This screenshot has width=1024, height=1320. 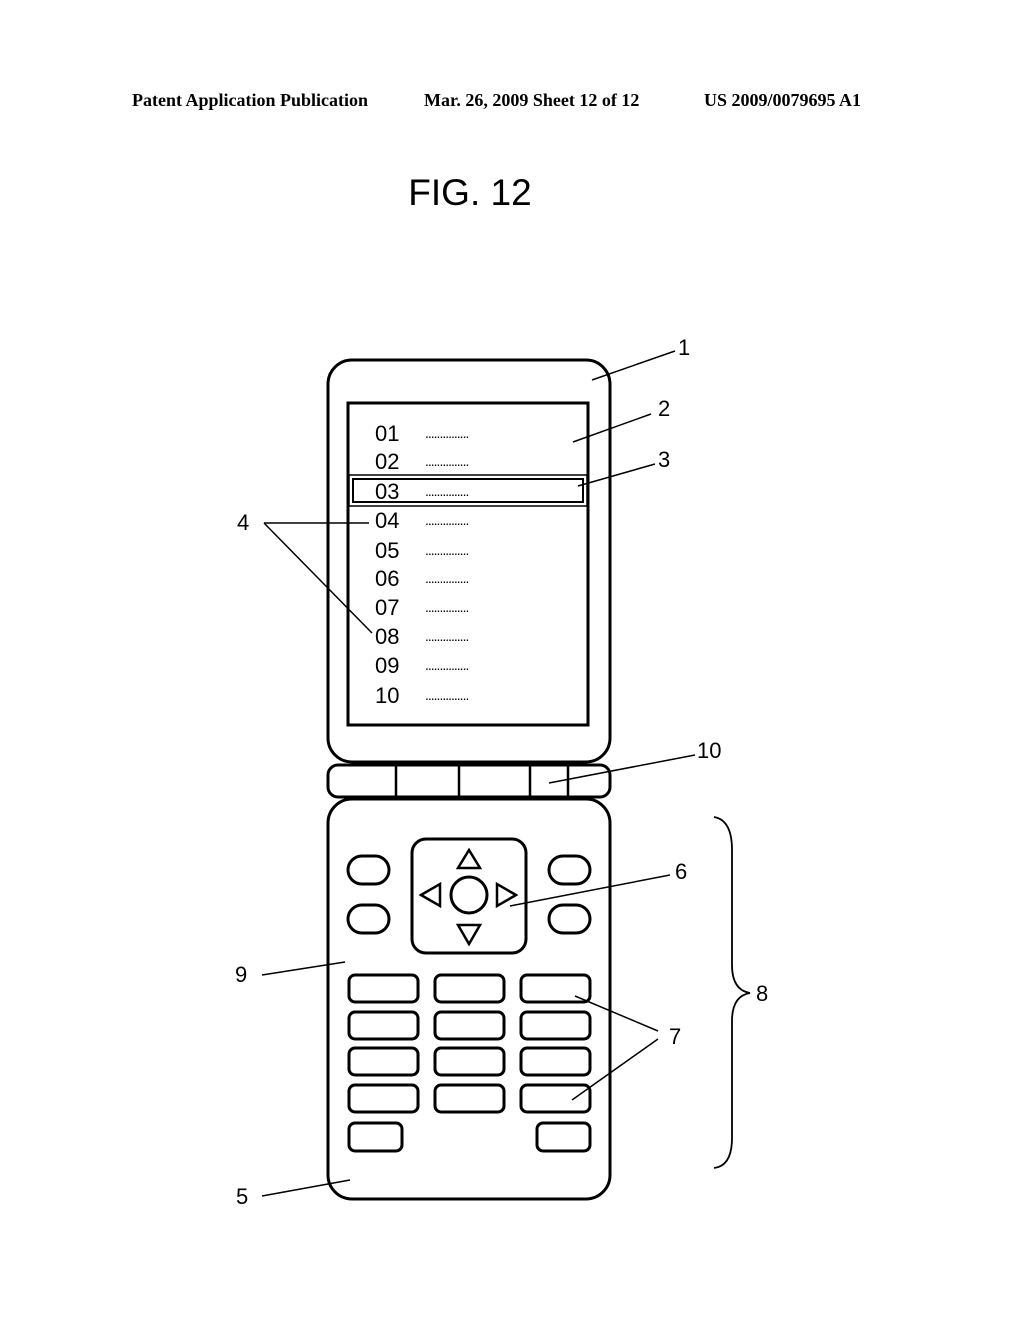 I want to click on list-item-number: 08, so click(x=387, y=636).